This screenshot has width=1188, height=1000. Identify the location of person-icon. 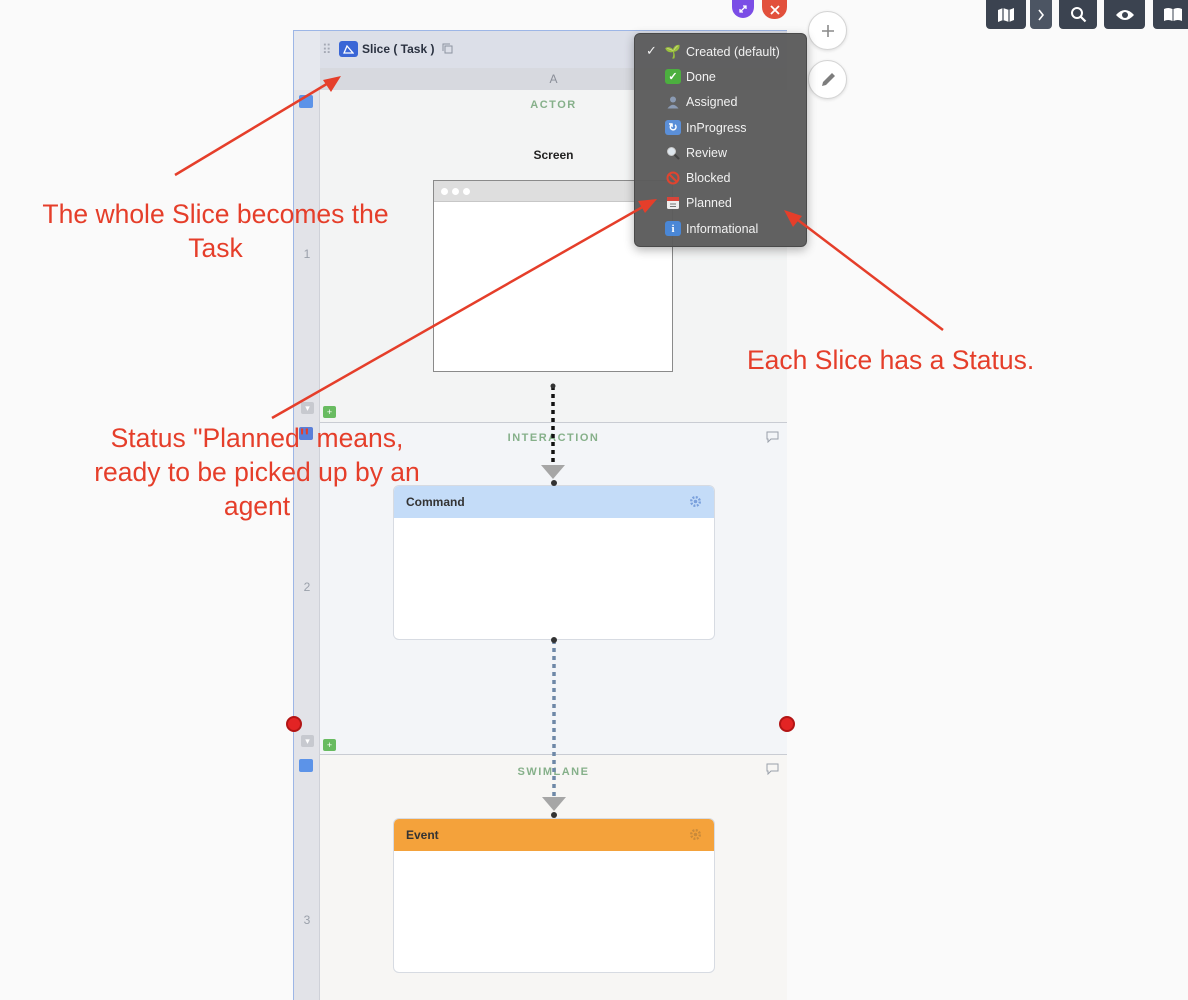
(673, 102).